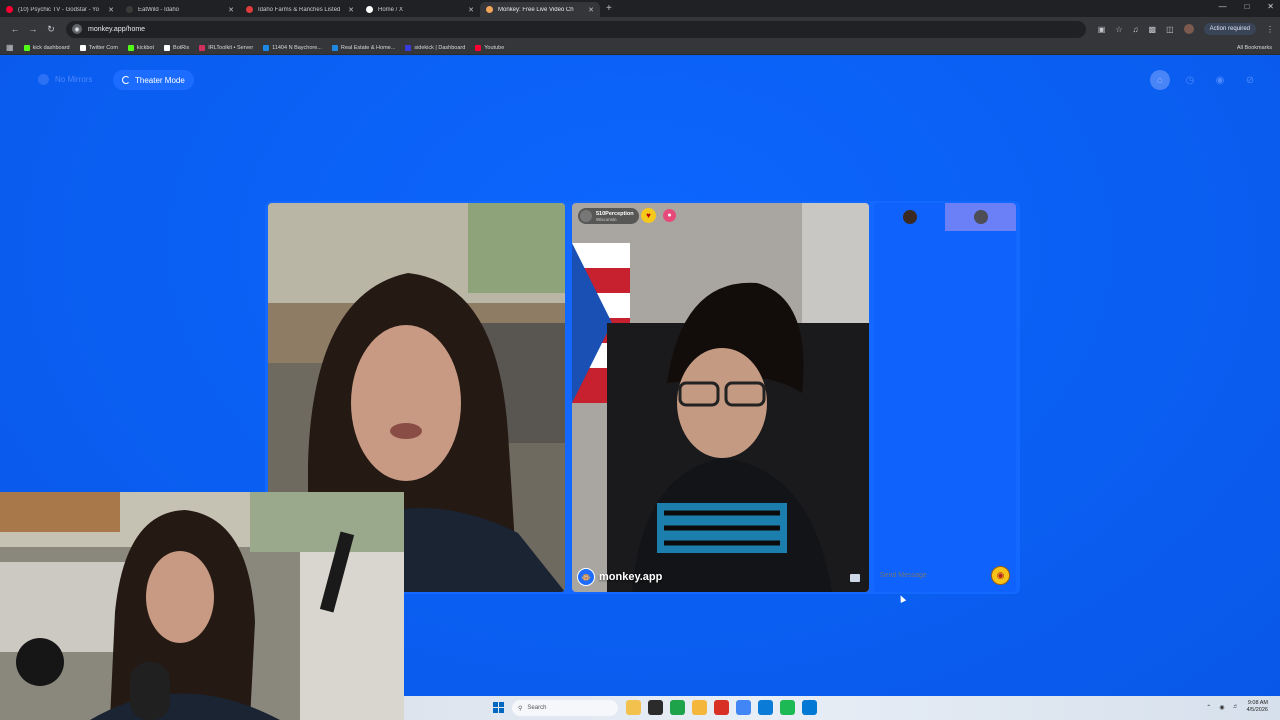 The image size is (1280, 720). Describe the element at coordinates (74, 79) in the screenshot. I see `no-mirror-label: No Mirrors` at that location.